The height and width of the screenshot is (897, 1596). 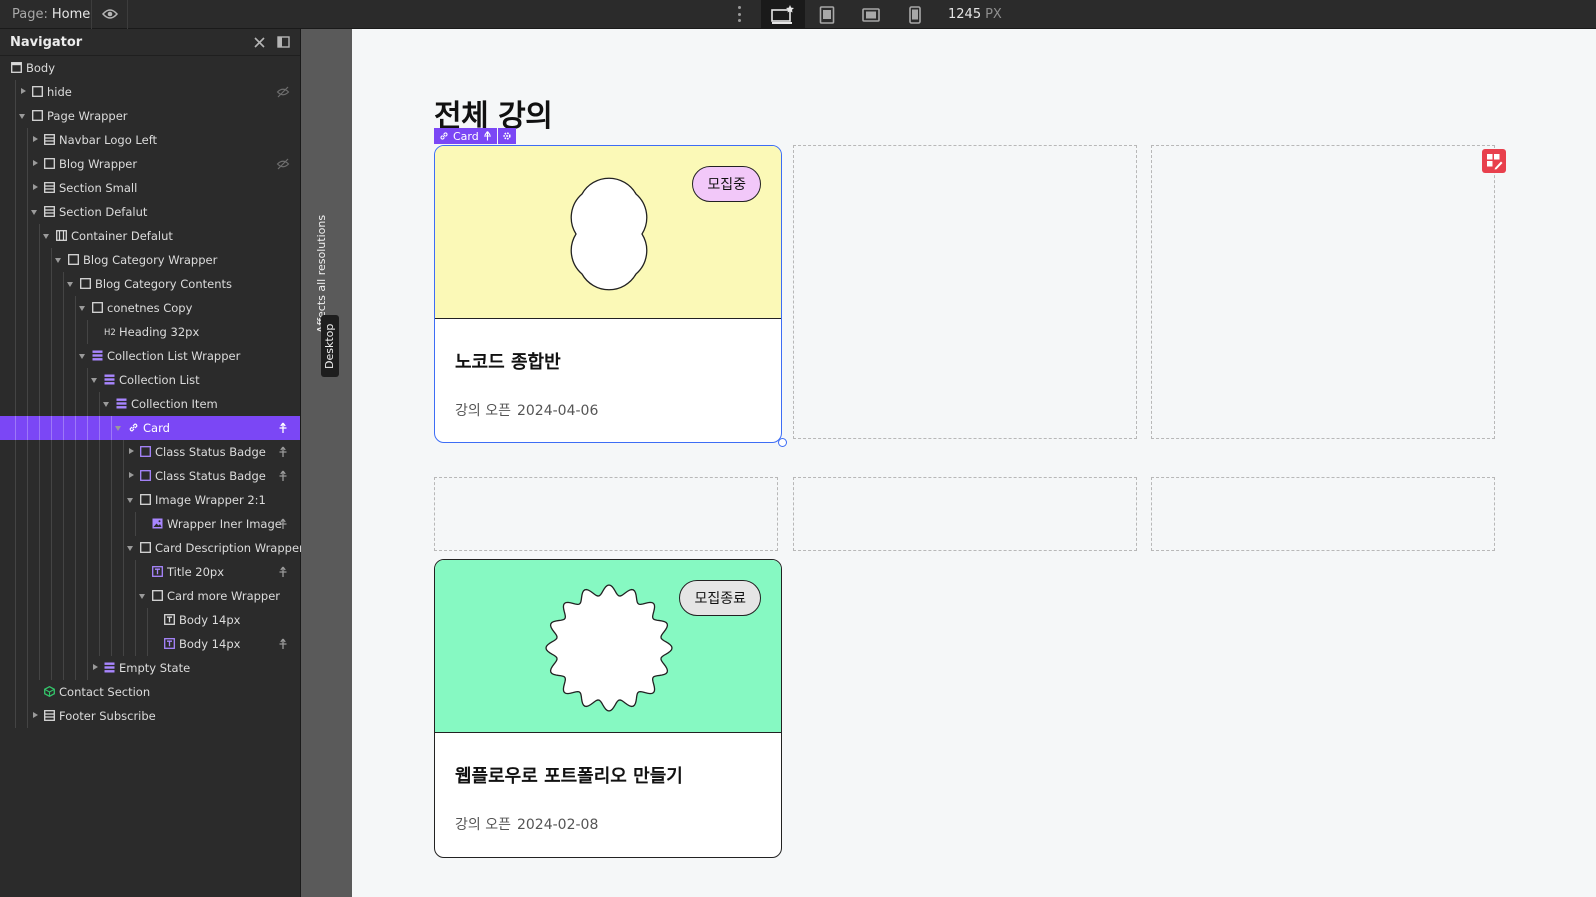 I want to click on desktop-breakpoint-tab: Desktop, so click(x=330, y=346).